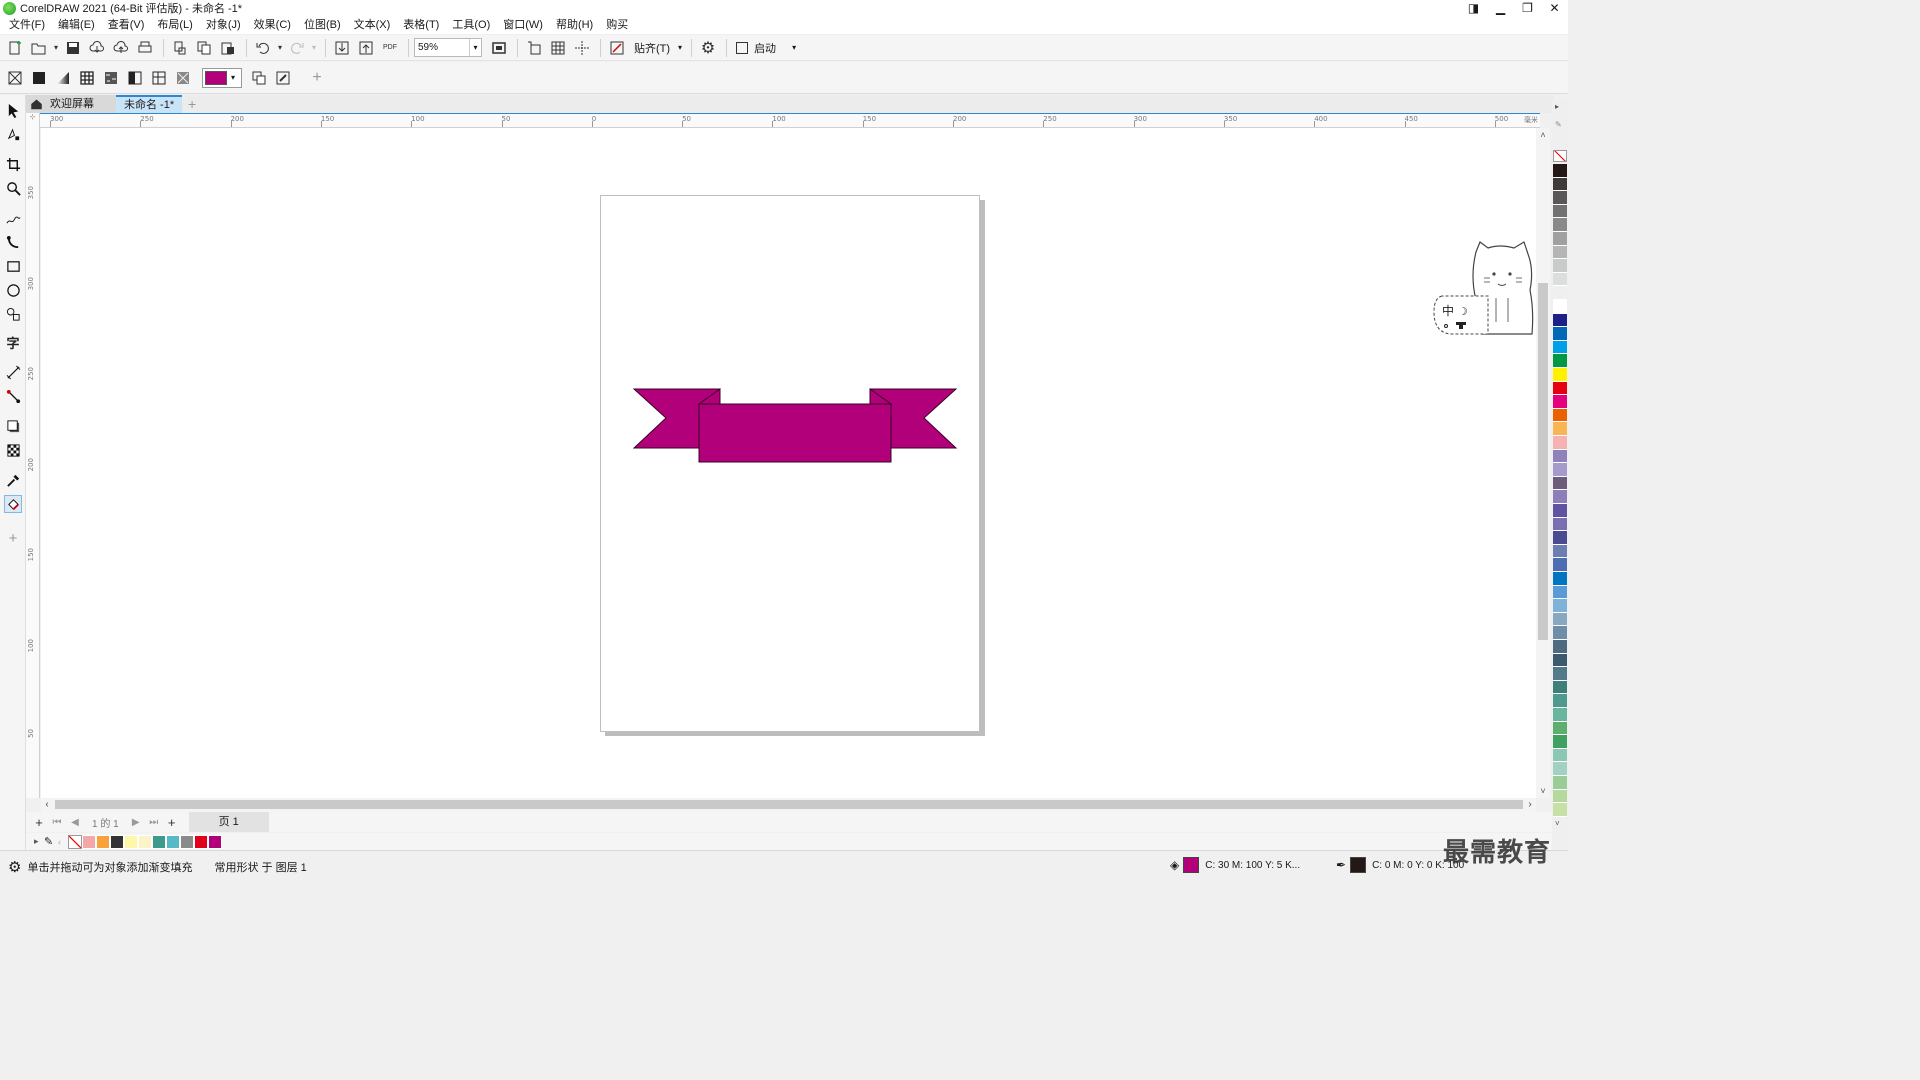 This screenshot has width=1920, height=1080. Describe the element at coordinates (56, 48) in the screenshot. I see `open-dropdown-icon: ▾` at that location.